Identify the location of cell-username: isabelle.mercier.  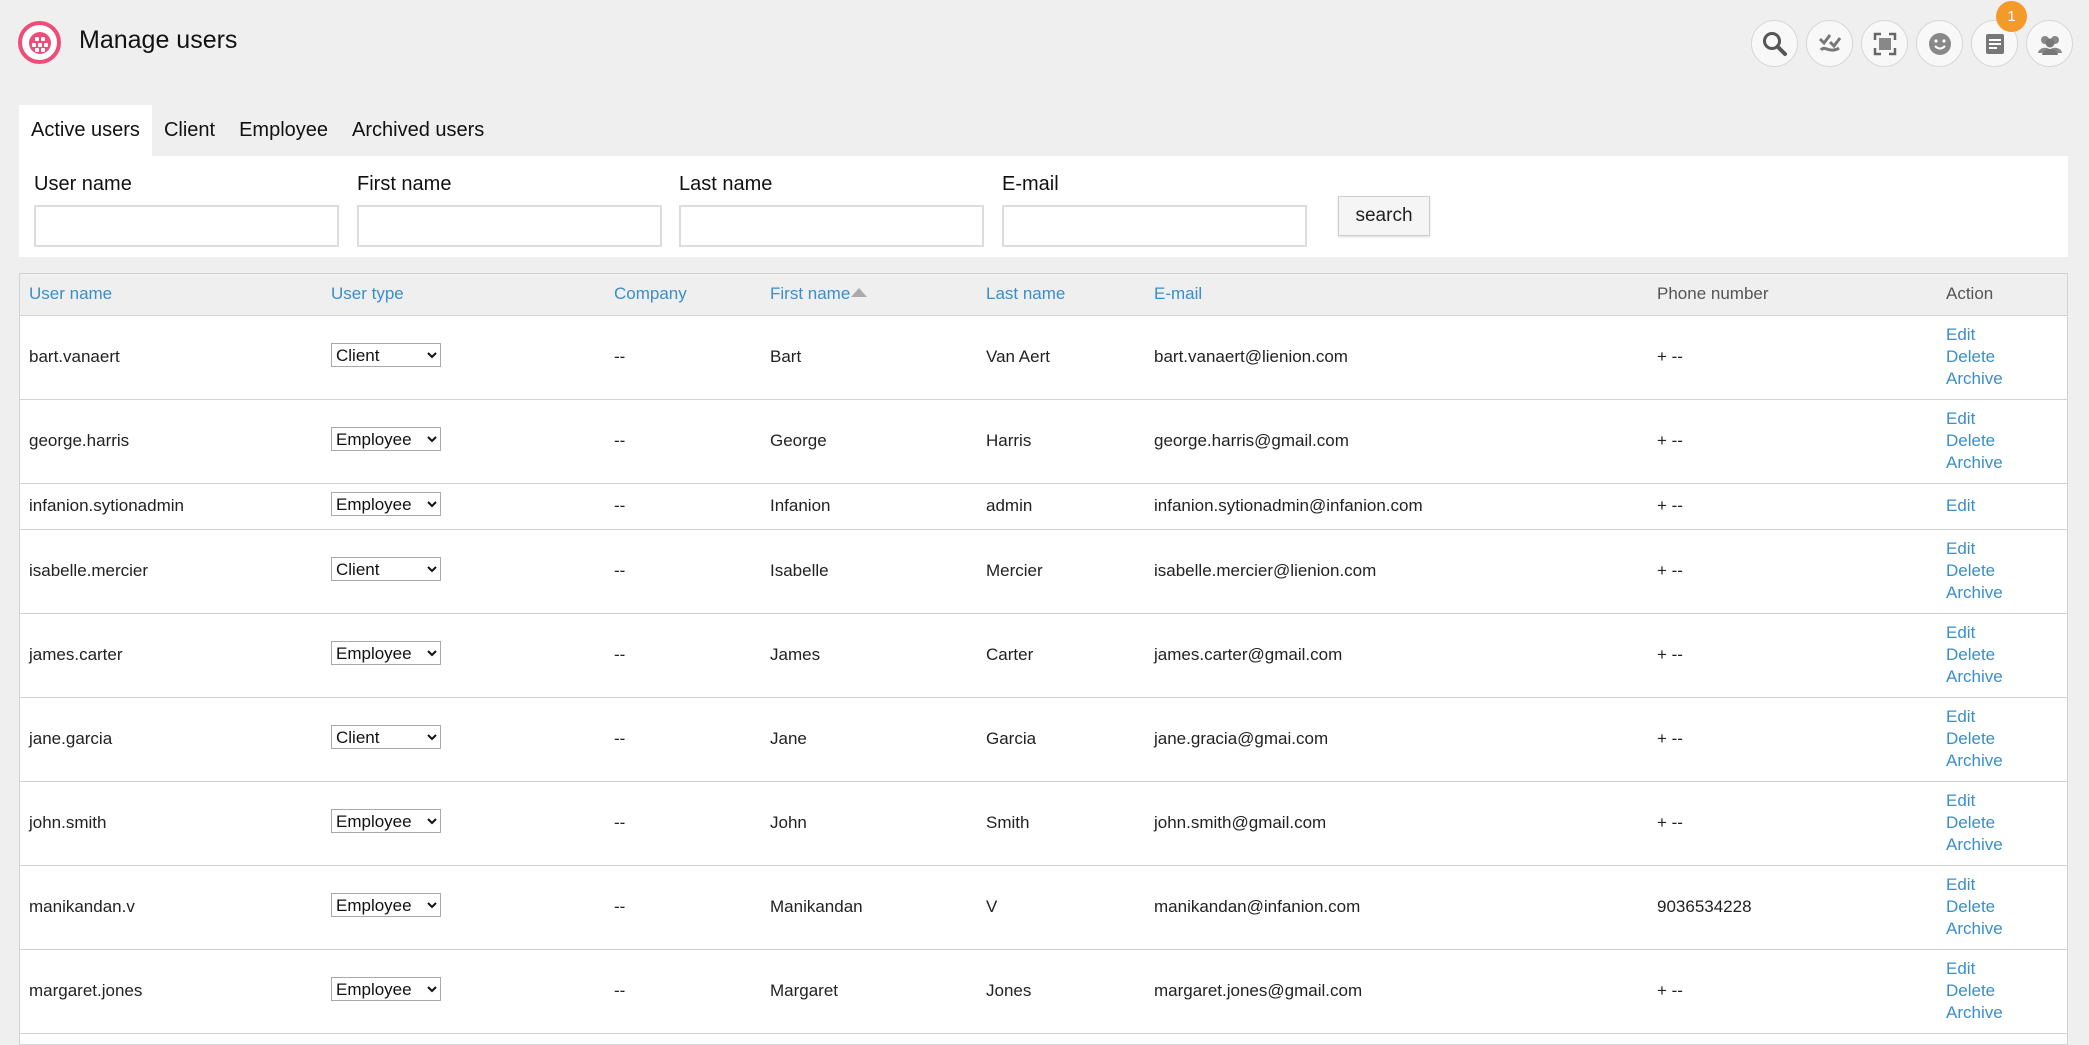
(89, 570).